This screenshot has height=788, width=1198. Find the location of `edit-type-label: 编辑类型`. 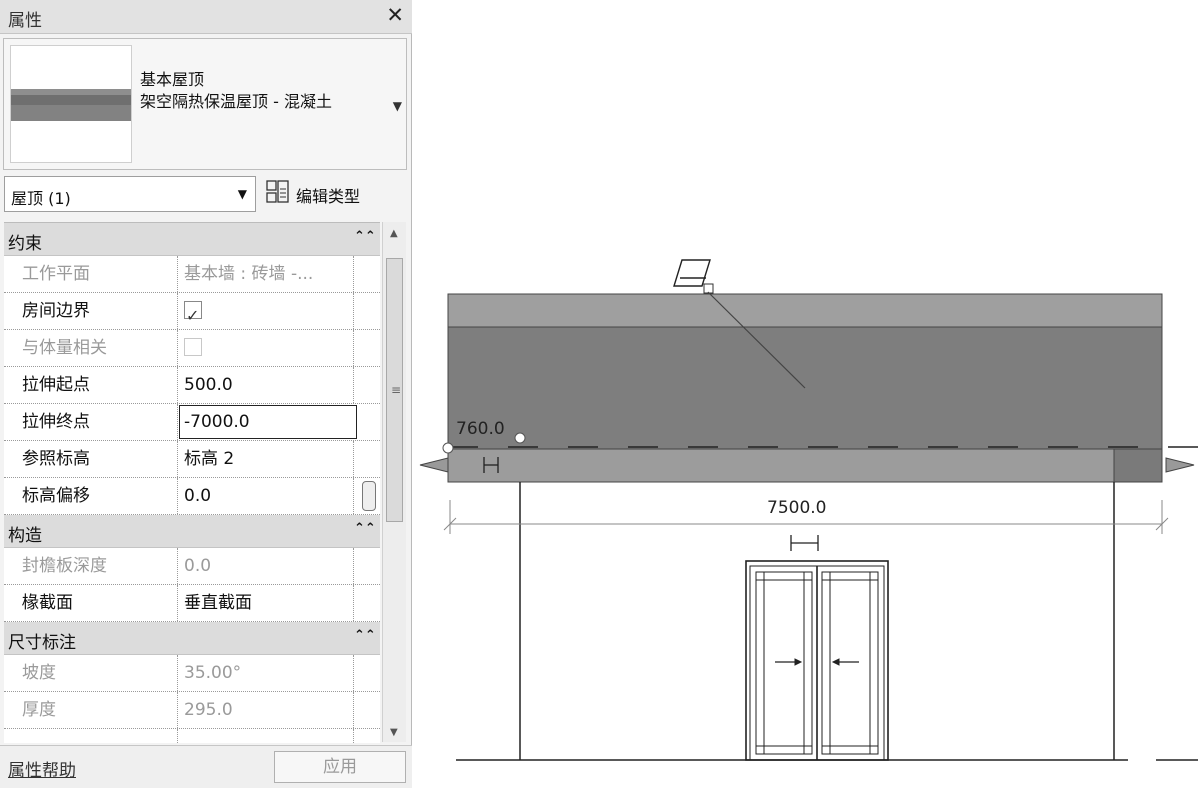

edit-type-label: 编辑类型 is located at coordinates (328, 196).